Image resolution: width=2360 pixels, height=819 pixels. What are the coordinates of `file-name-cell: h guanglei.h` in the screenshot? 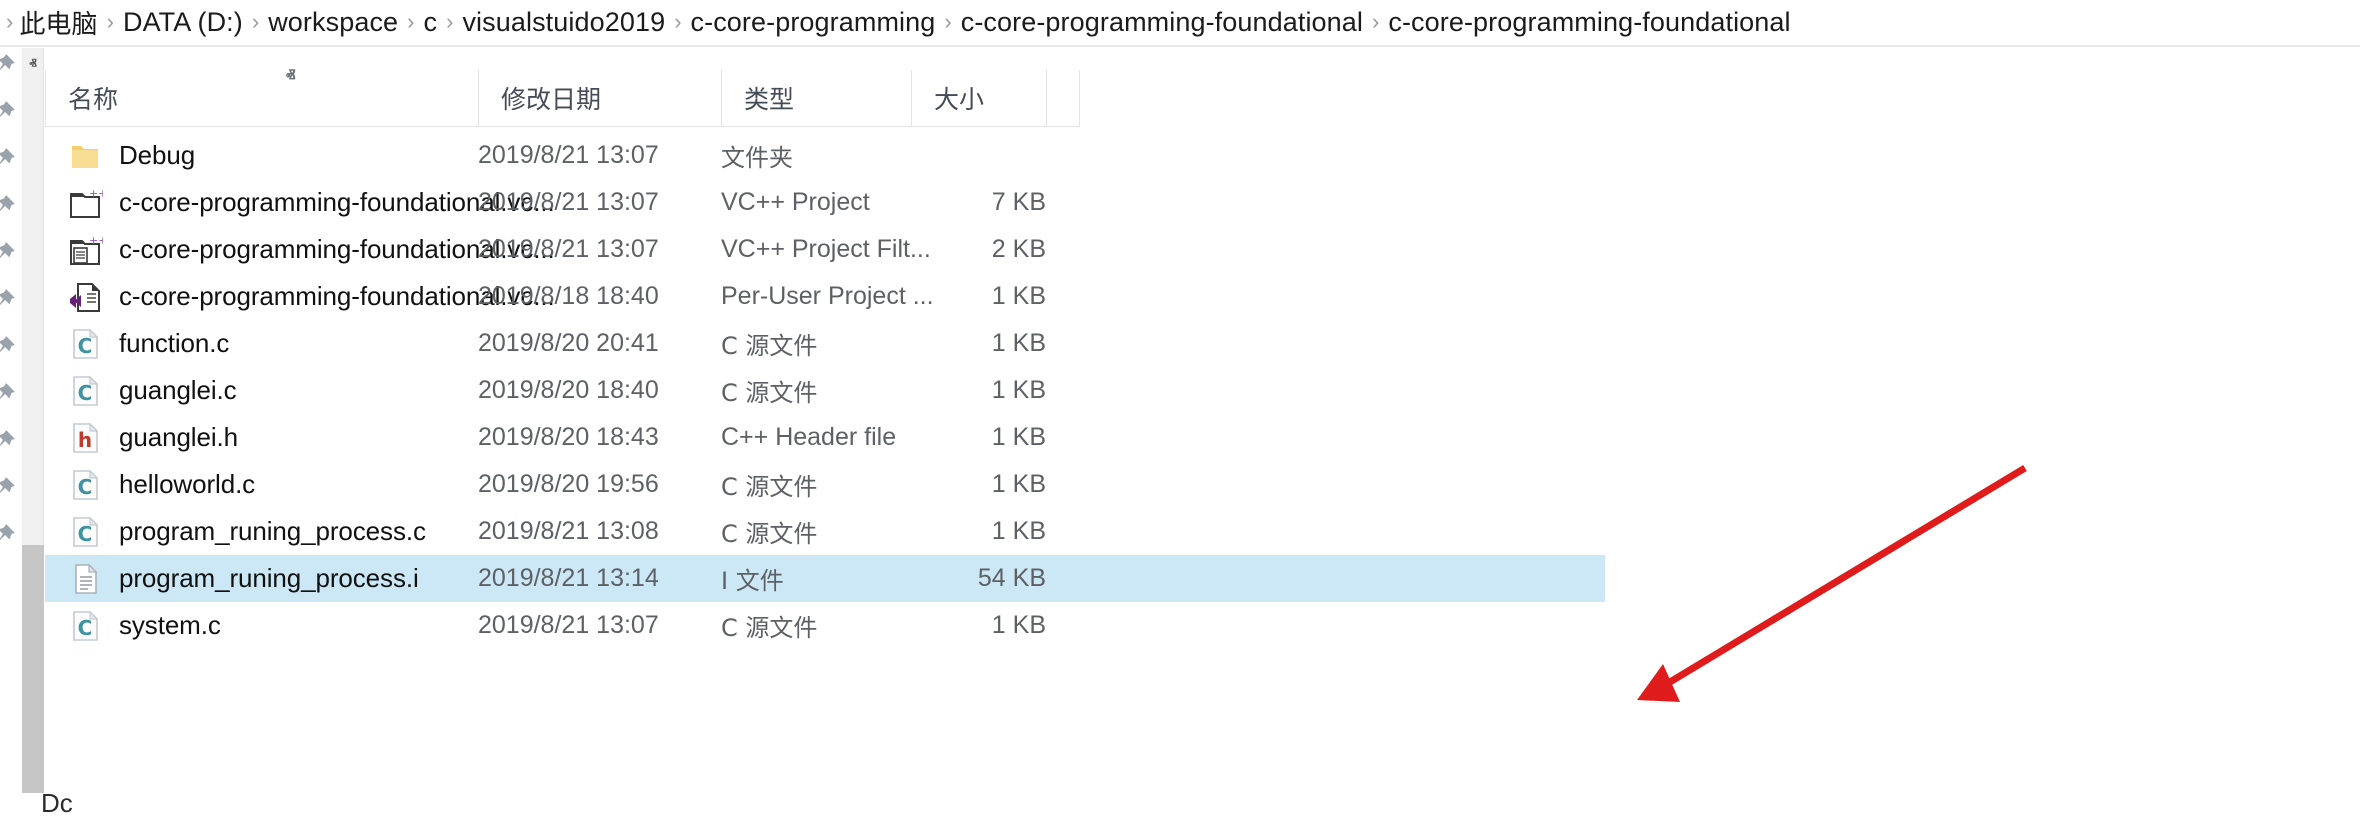 It's located at (261, 437).